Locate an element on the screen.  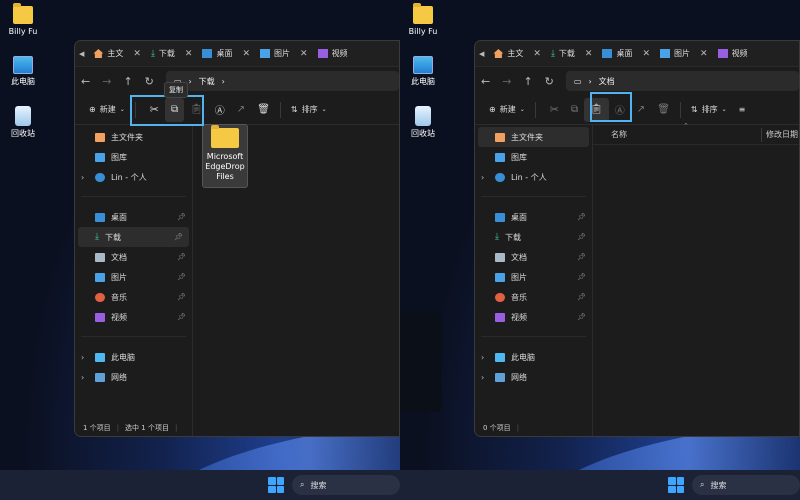
nav-label: Lin - 个人 is located at coordinates (529, 177).